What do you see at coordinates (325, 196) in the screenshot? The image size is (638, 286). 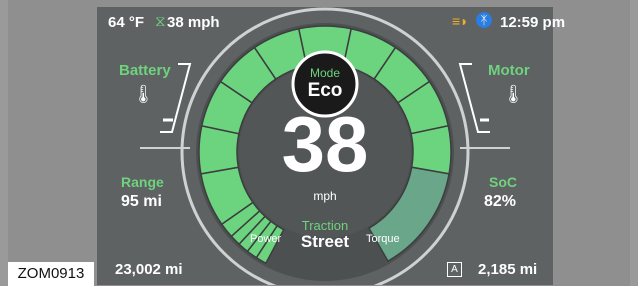 I see `speed-unit: mph` at bounding box center [325, 196].